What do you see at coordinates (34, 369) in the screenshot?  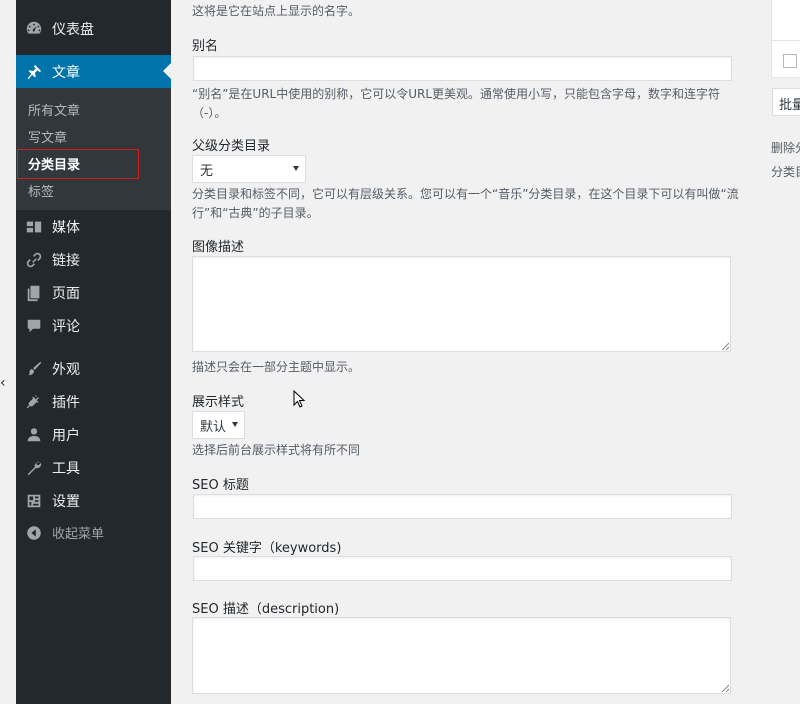 I see `paintbrush-icon` at bounding box center [34, 369].